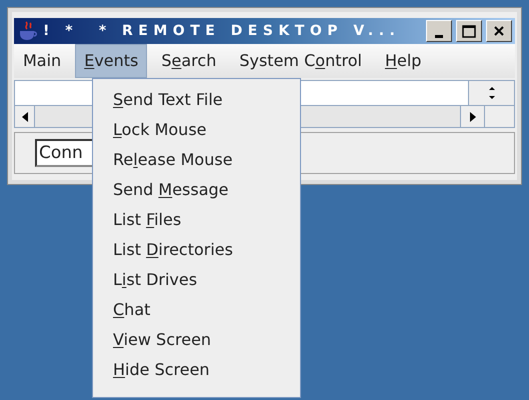 This screenshot has width=529, height=400. I want to click on menu-item: System Control, so click(300, 61).